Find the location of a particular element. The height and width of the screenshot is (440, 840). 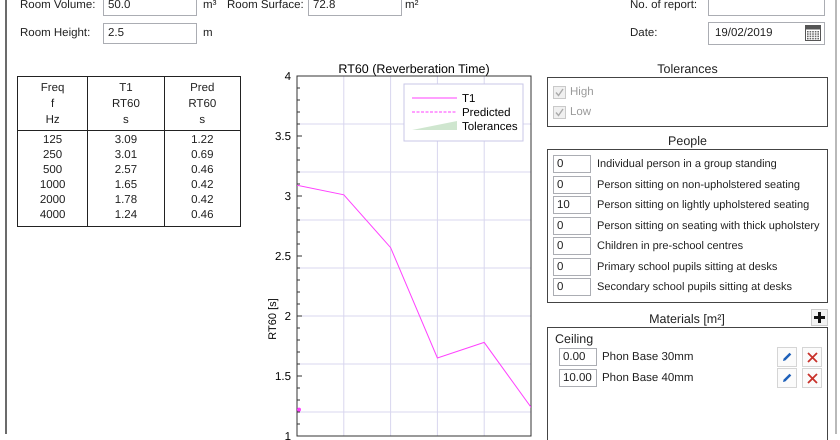

y-tick-label: 4 is located at coordinates (287, 77).